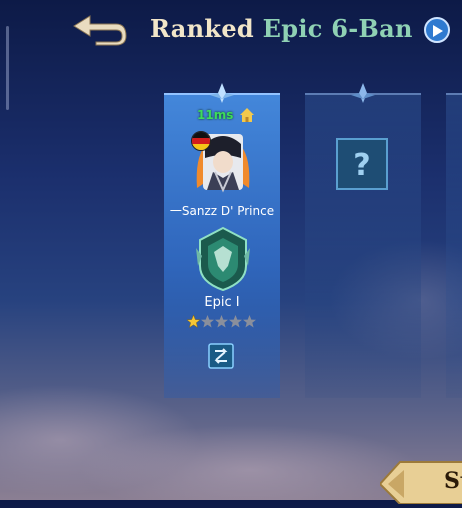 Image resolution: width=462 pixels, height=508 pixels. I want to click on play-button, so click(437, 30).